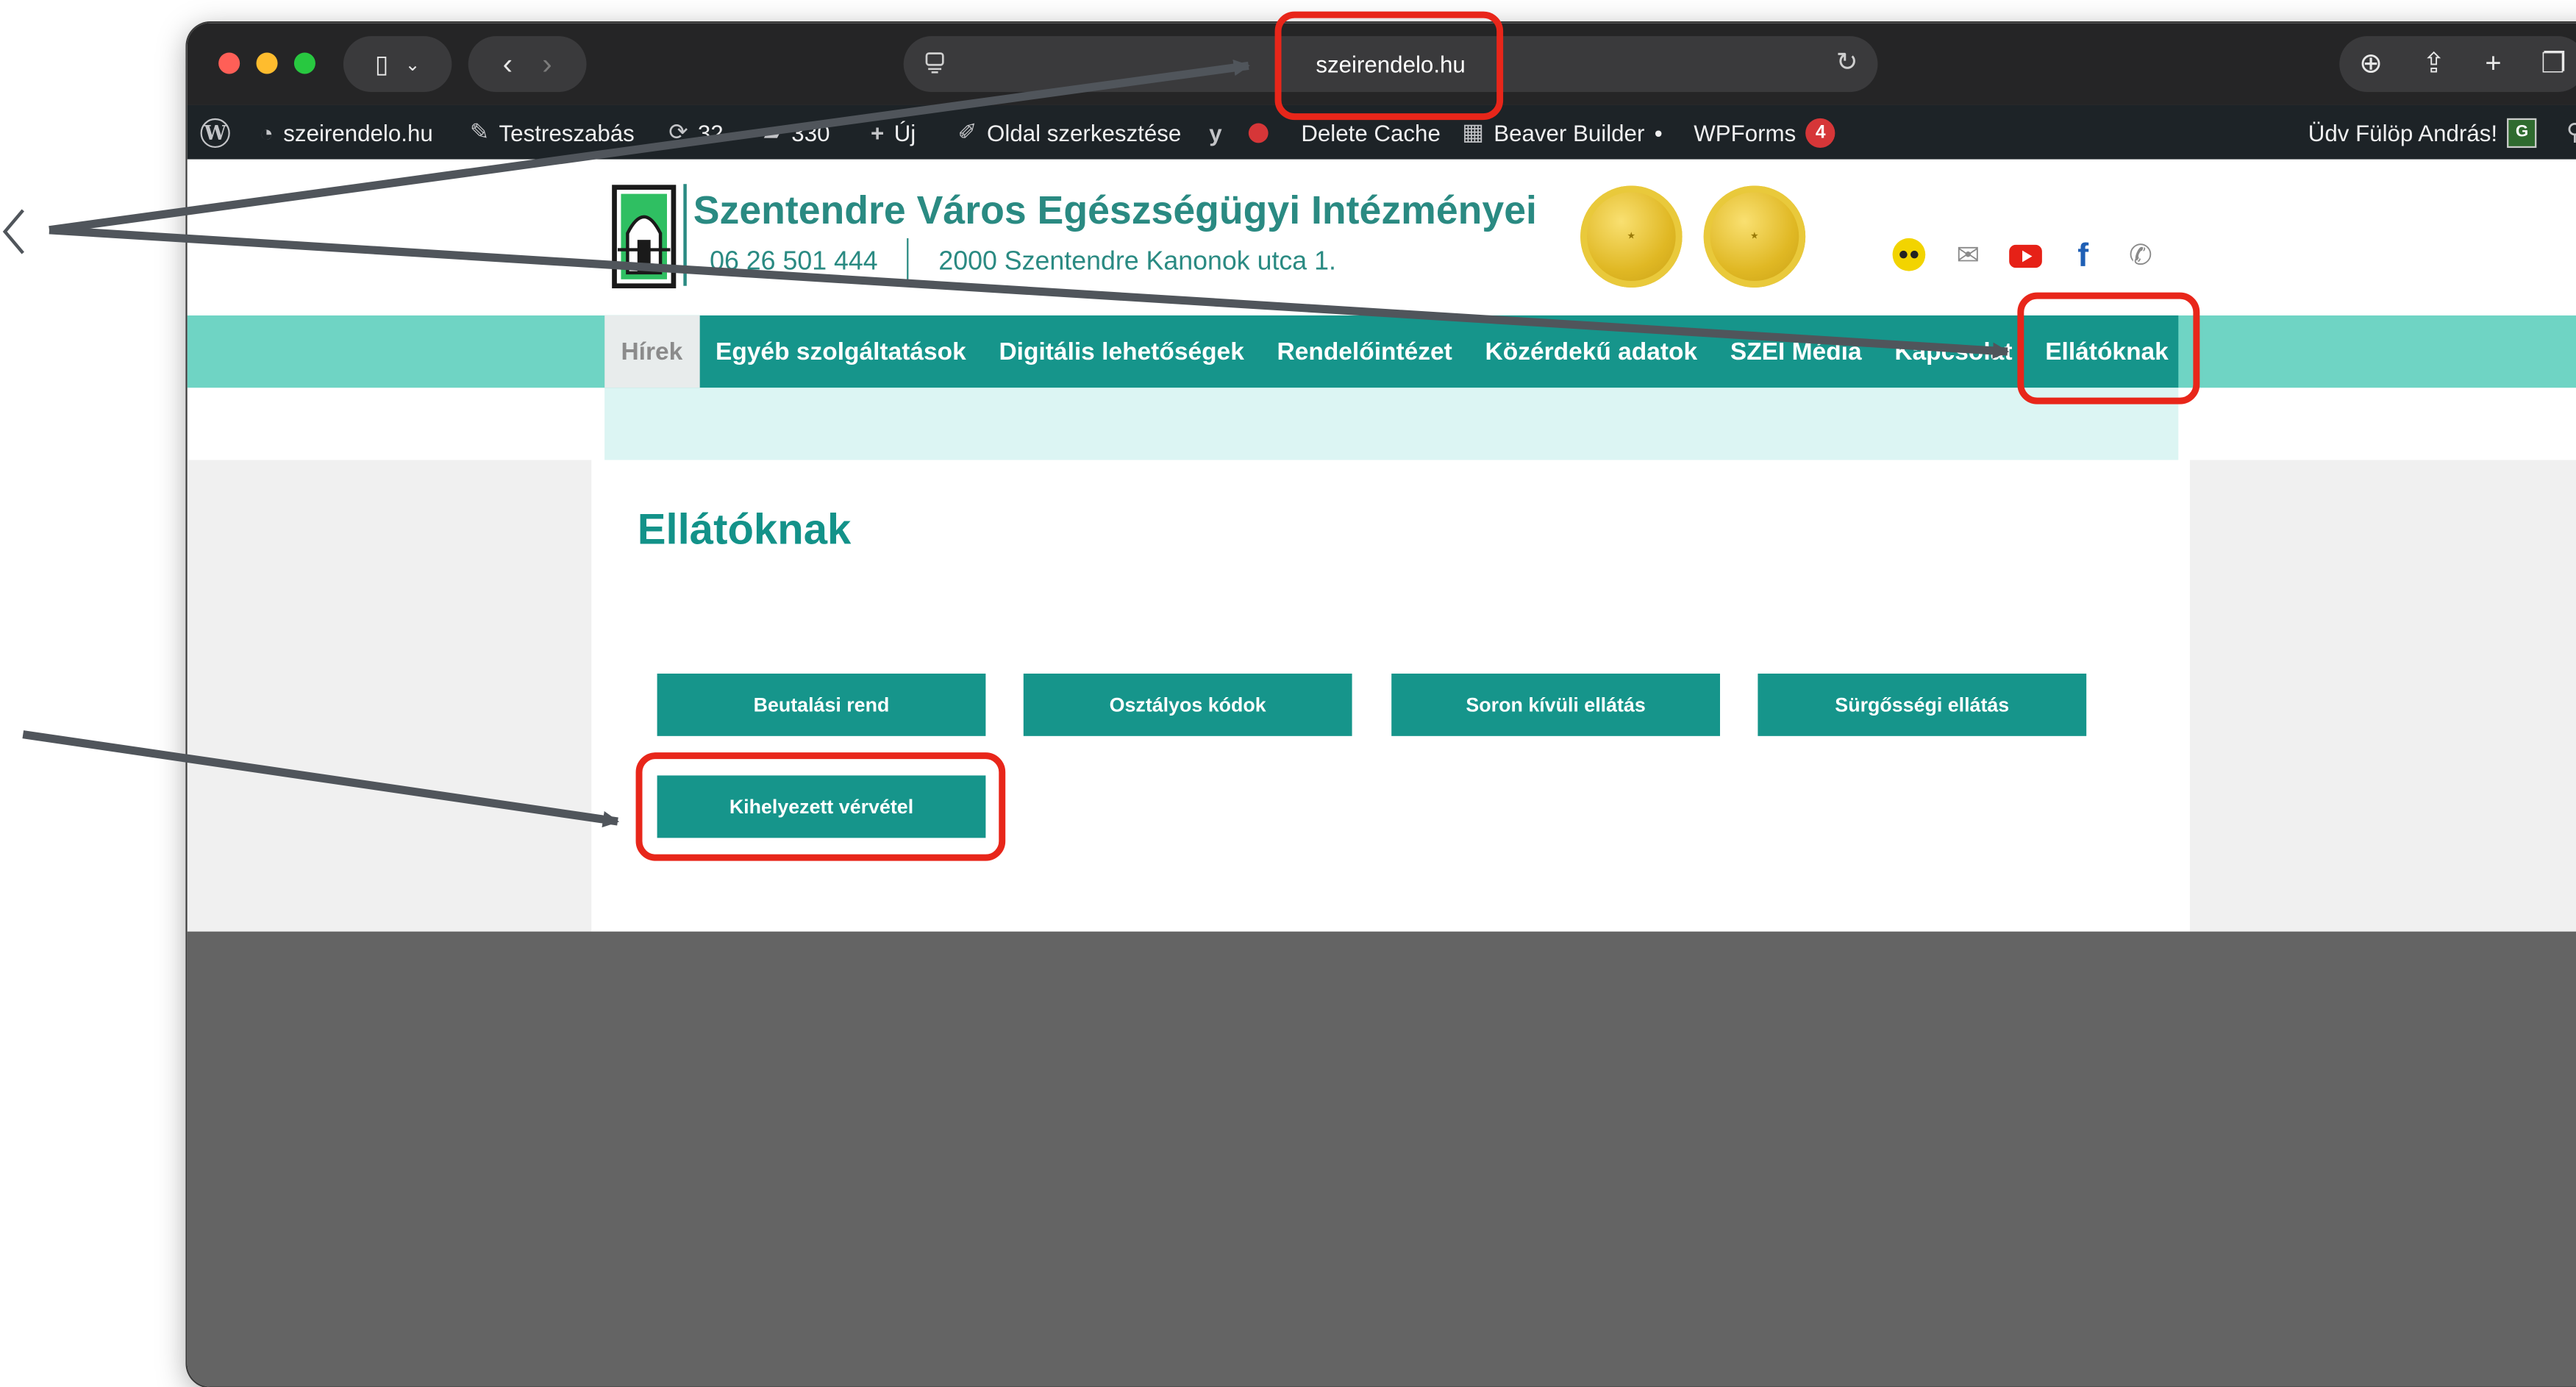 Image resolution: width=2576 pixels, height=1387 pixels. I want to click on arrow-to-button, so click(321, 779).